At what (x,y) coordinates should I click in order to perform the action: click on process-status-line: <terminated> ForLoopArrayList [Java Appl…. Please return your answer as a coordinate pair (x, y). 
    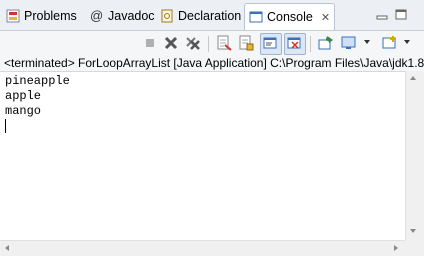
    Looking at the image, I should click on (212, 63).